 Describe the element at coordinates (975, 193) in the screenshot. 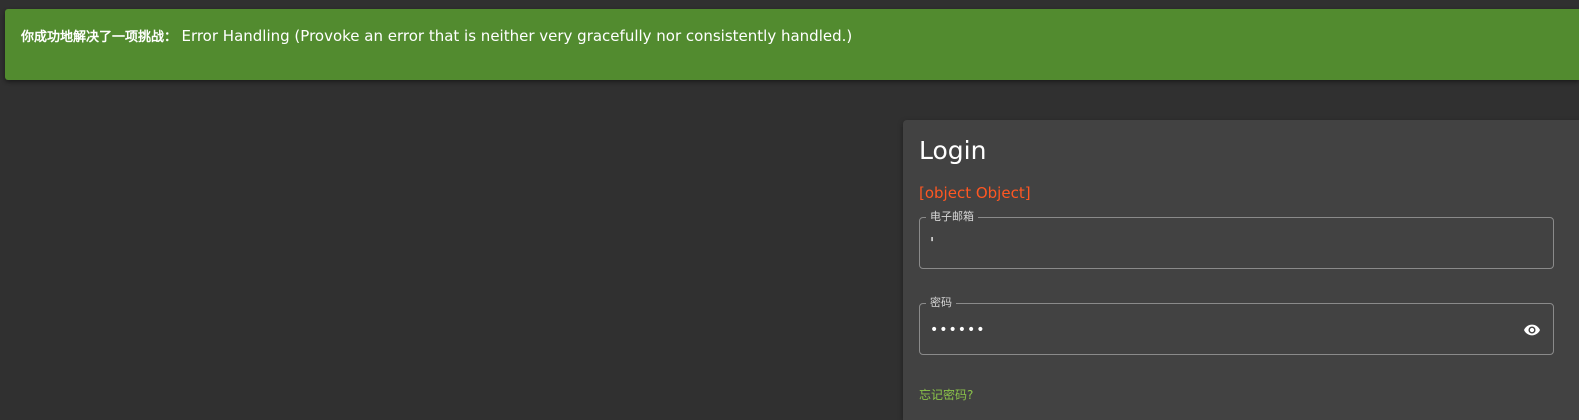

I see `login-error-message: [object Object]` at that location.